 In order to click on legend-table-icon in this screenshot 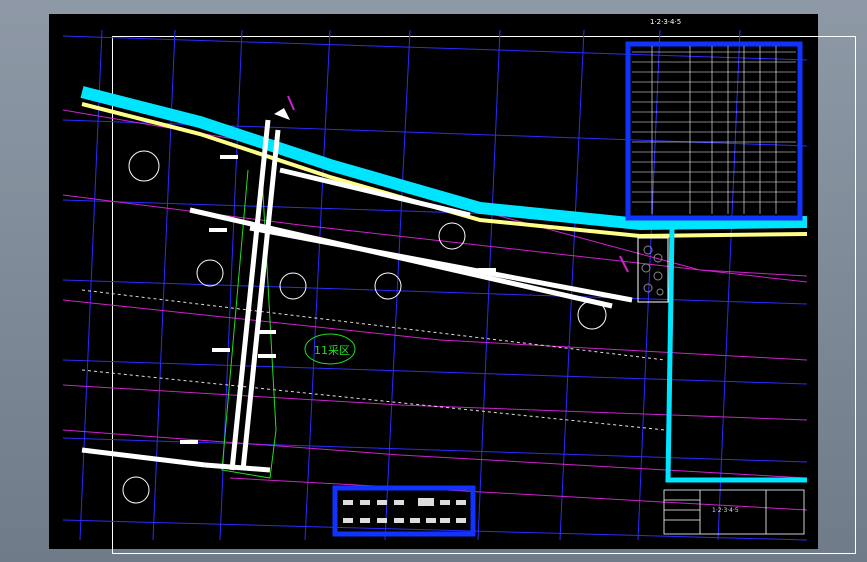, I will do `click(714, 130)`.